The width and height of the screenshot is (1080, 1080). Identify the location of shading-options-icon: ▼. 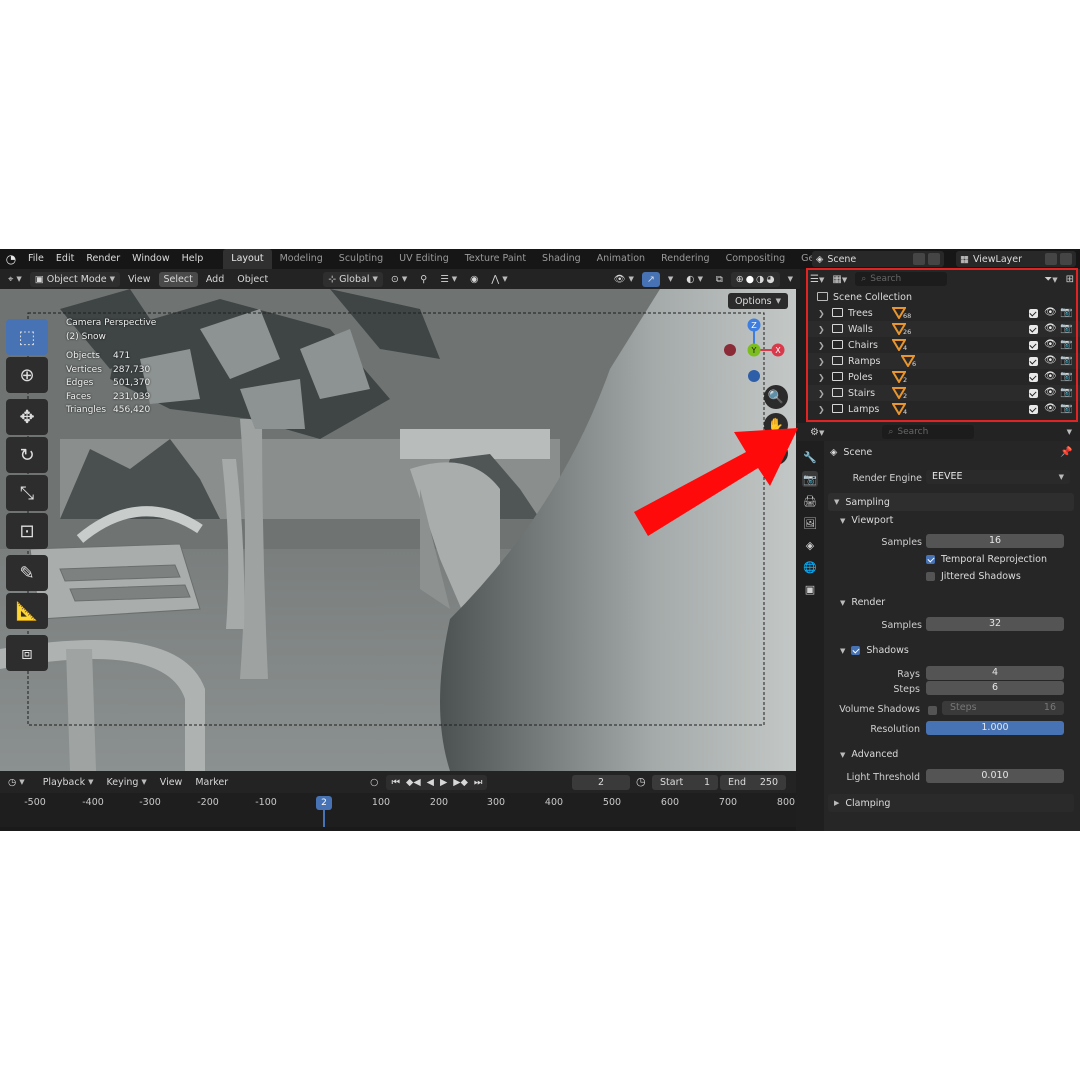
(790, 279).